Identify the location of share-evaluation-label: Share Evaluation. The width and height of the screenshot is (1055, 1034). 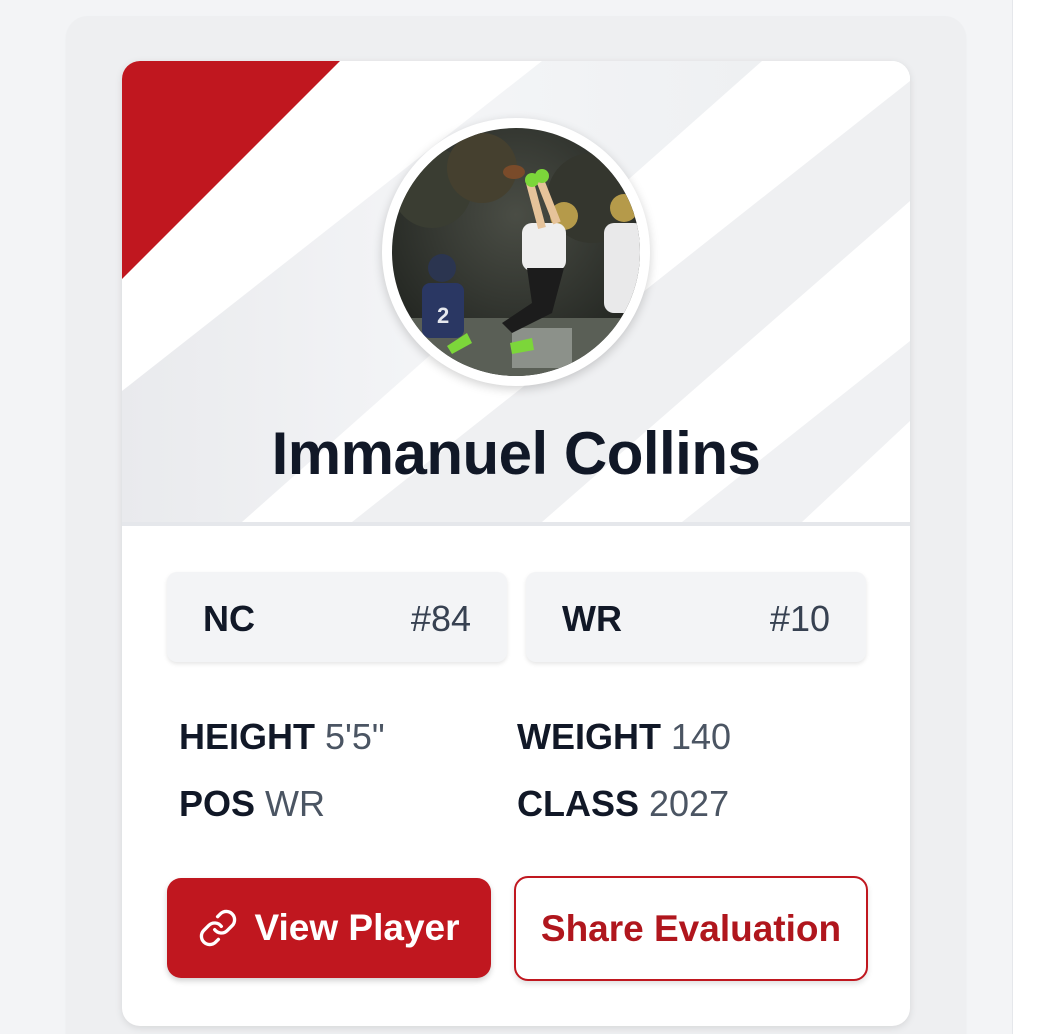
(691, 928).